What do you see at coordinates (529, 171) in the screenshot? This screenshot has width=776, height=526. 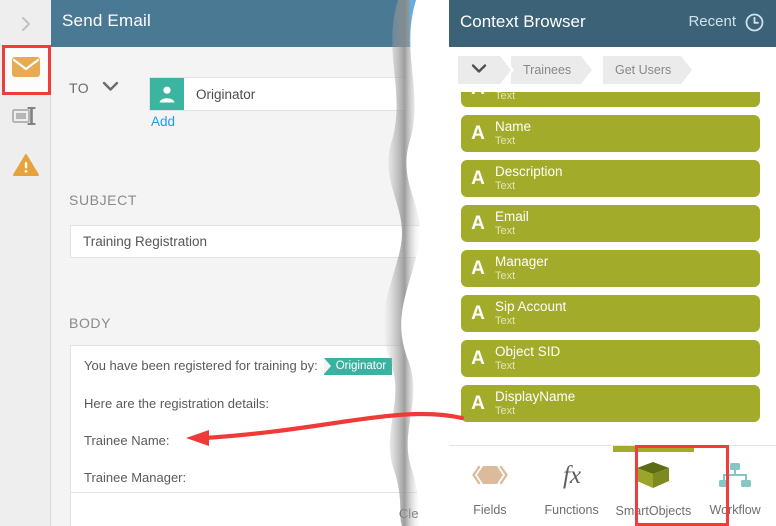 I see `list-item-name: Description` at bounding box center [529, 171].